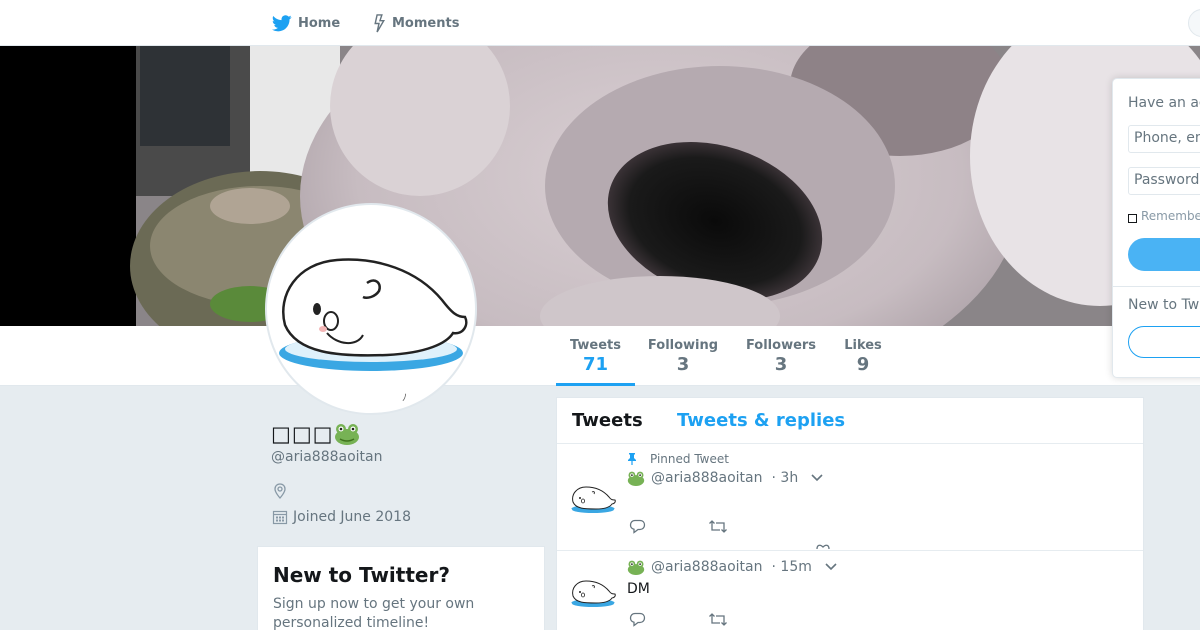  What do you see at coordinates (1164, 103) in the screenshot?
I see `have-account-label: Have an ac` at bounding box center [1164, 103].